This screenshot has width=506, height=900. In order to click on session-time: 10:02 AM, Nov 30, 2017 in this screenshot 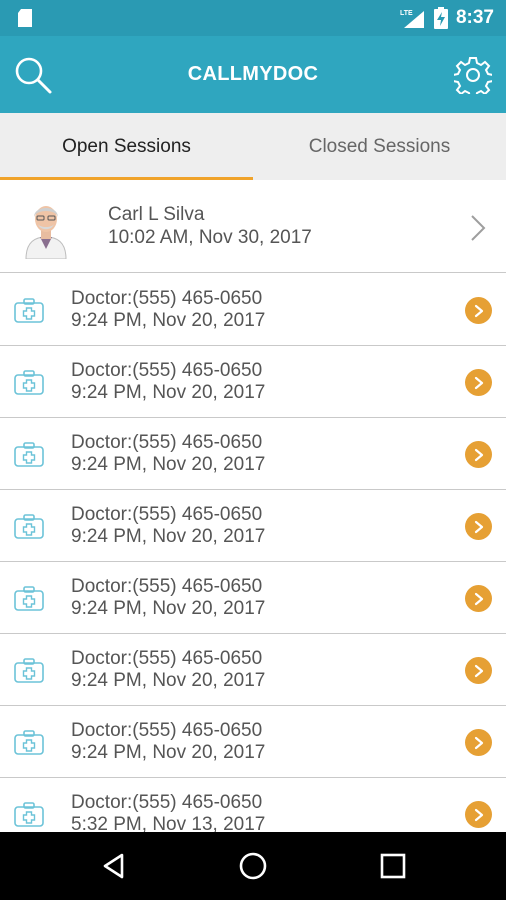, I will do `click(210, 237)`.